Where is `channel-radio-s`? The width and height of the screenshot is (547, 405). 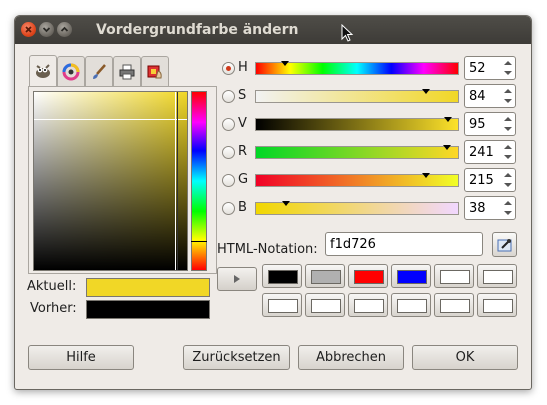 channel-radio-s is located at coordinates (228, 96).